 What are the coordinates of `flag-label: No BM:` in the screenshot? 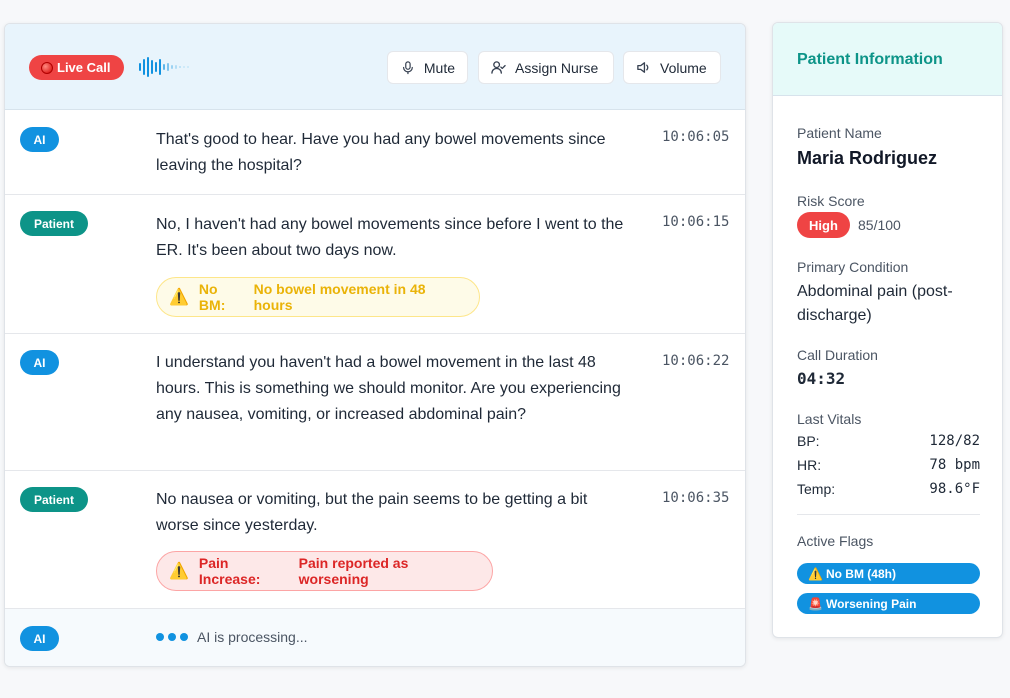 It's located at (212, 297).